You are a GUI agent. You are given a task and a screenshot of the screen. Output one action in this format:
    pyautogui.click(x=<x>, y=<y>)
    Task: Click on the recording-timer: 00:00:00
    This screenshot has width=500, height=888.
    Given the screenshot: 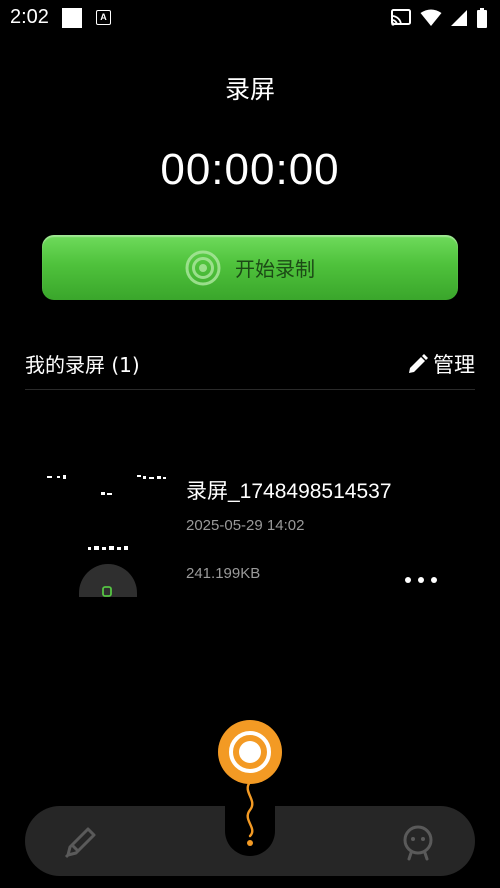 What is the action you would take?
    pyautogui.click(x=250, y=169)
    